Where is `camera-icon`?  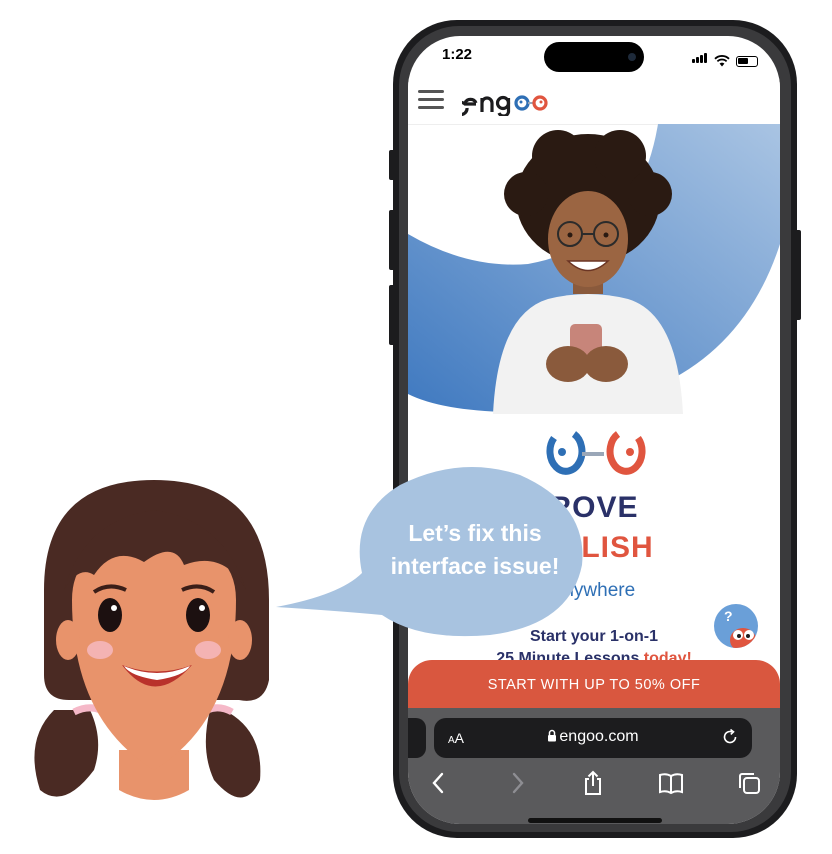
camera-icon is located at coordinates (632, 57).